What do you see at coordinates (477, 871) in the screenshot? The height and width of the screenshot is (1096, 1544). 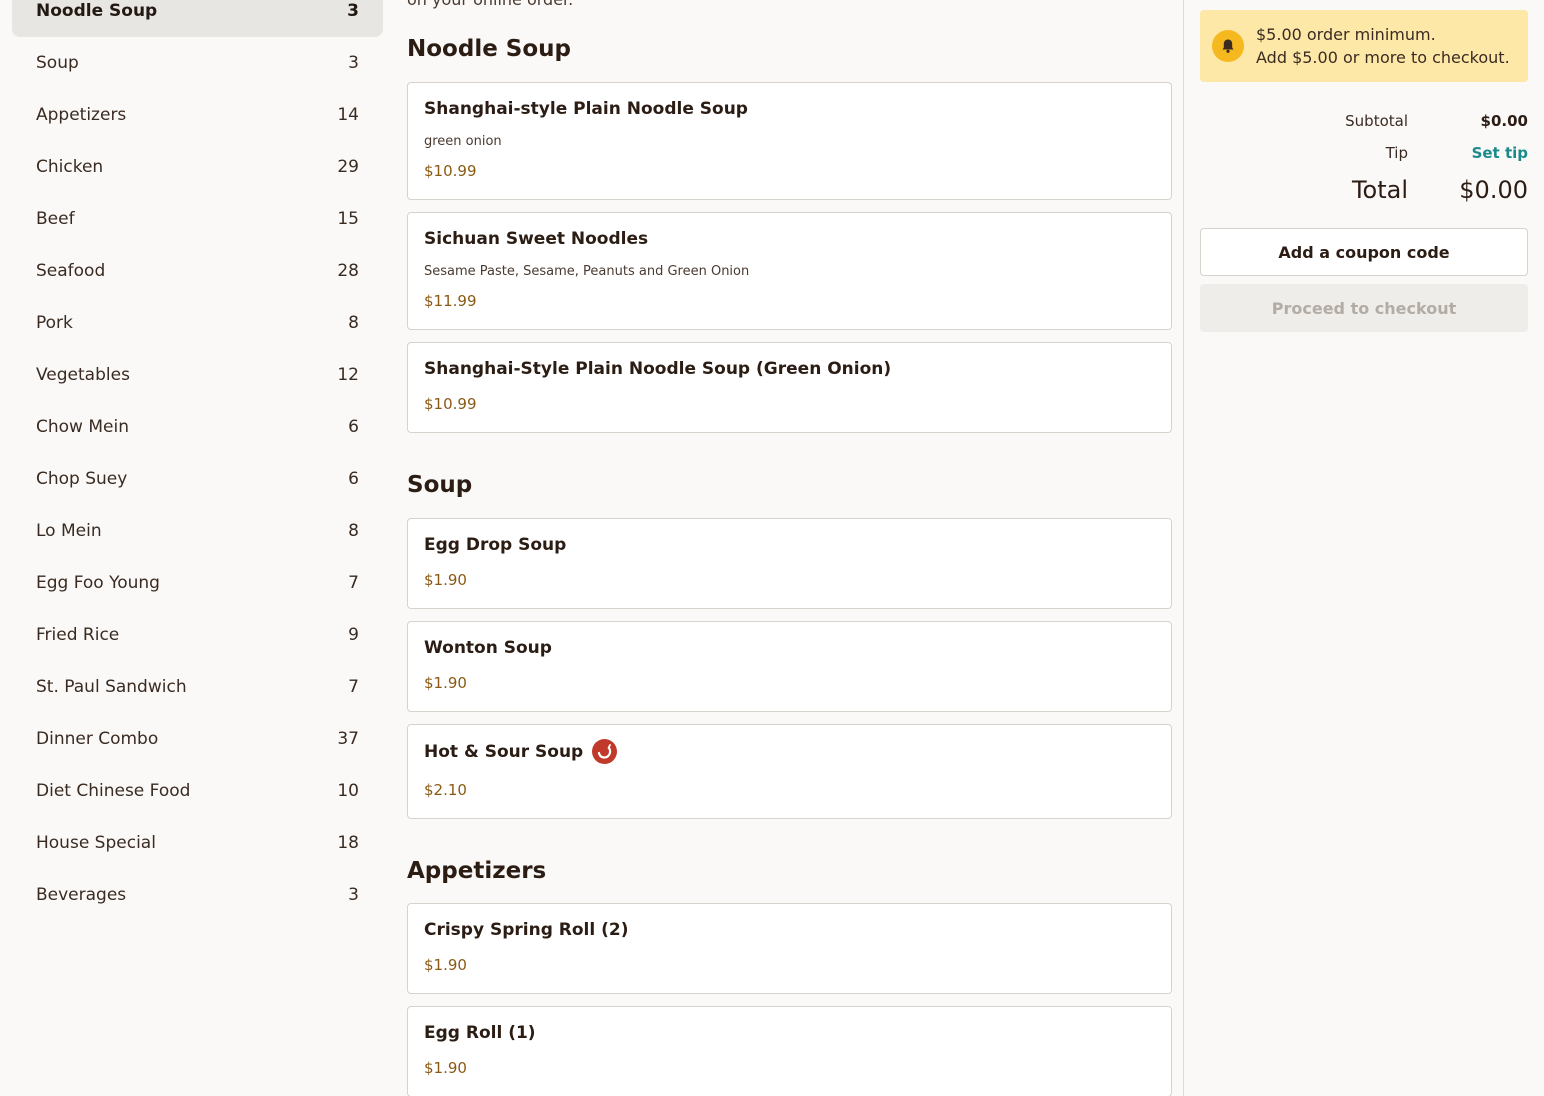 I see `section-title-appetizers: Appetizers` at bounding box center [477, 871].